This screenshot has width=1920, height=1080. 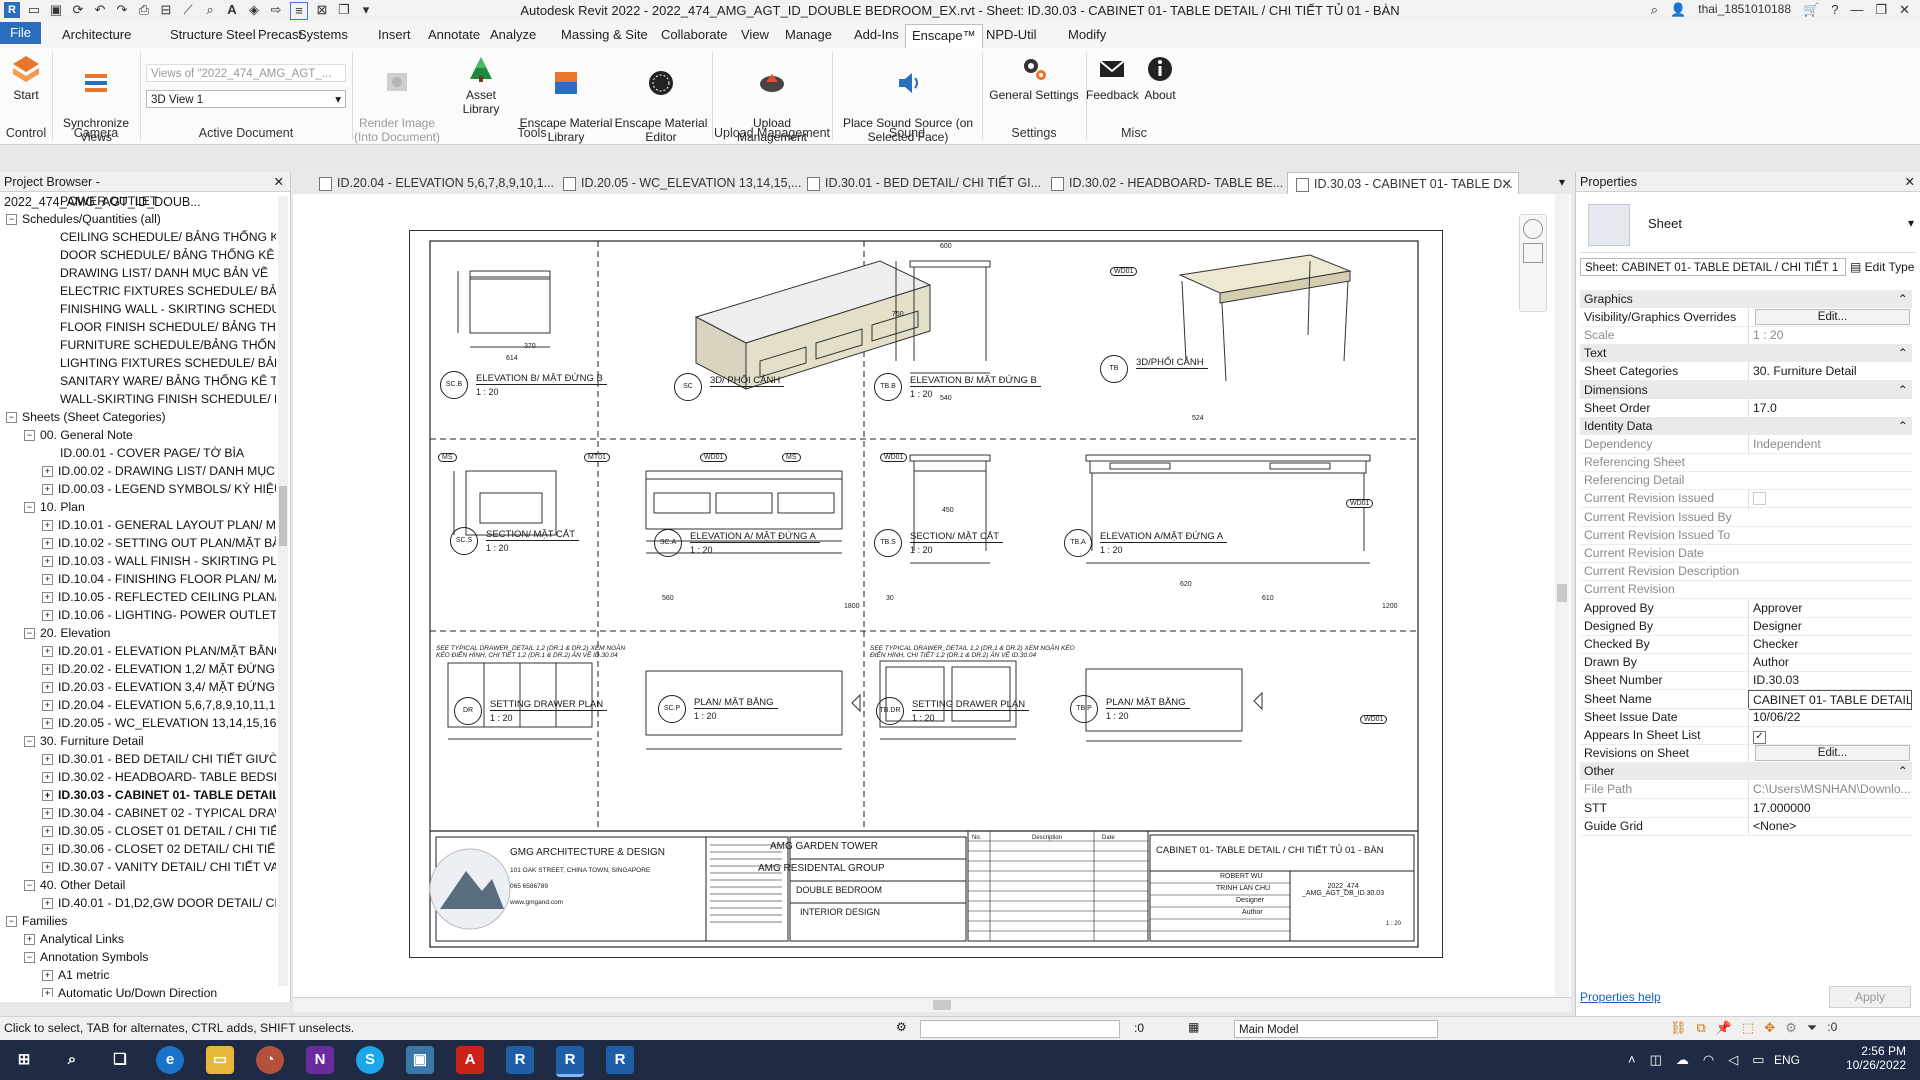 I want to click on property-row: Checked By Checker, so click(x=1746, y=644).